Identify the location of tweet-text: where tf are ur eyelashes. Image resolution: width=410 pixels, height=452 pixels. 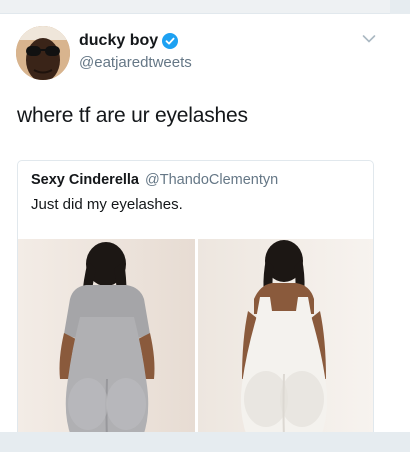
(132, 115).